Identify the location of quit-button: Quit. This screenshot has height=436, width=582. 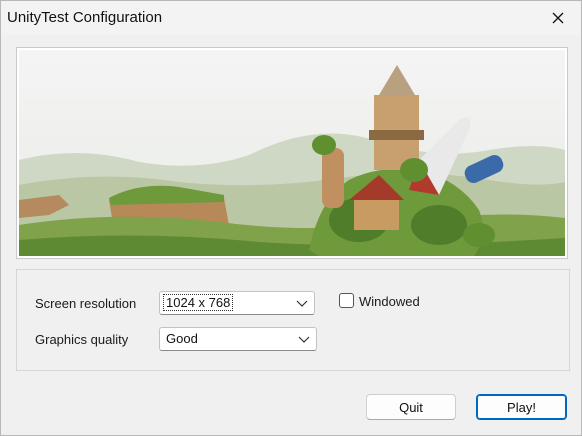
(411, 407).